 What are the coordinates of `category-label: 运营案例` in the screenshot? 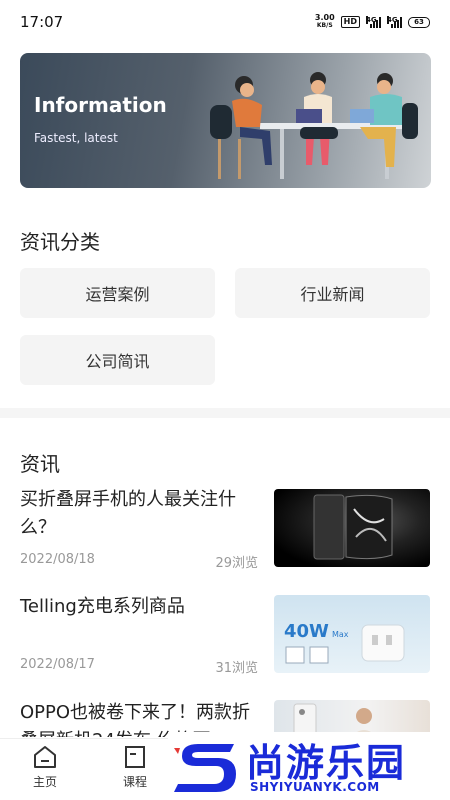 It's located at (117, 294).